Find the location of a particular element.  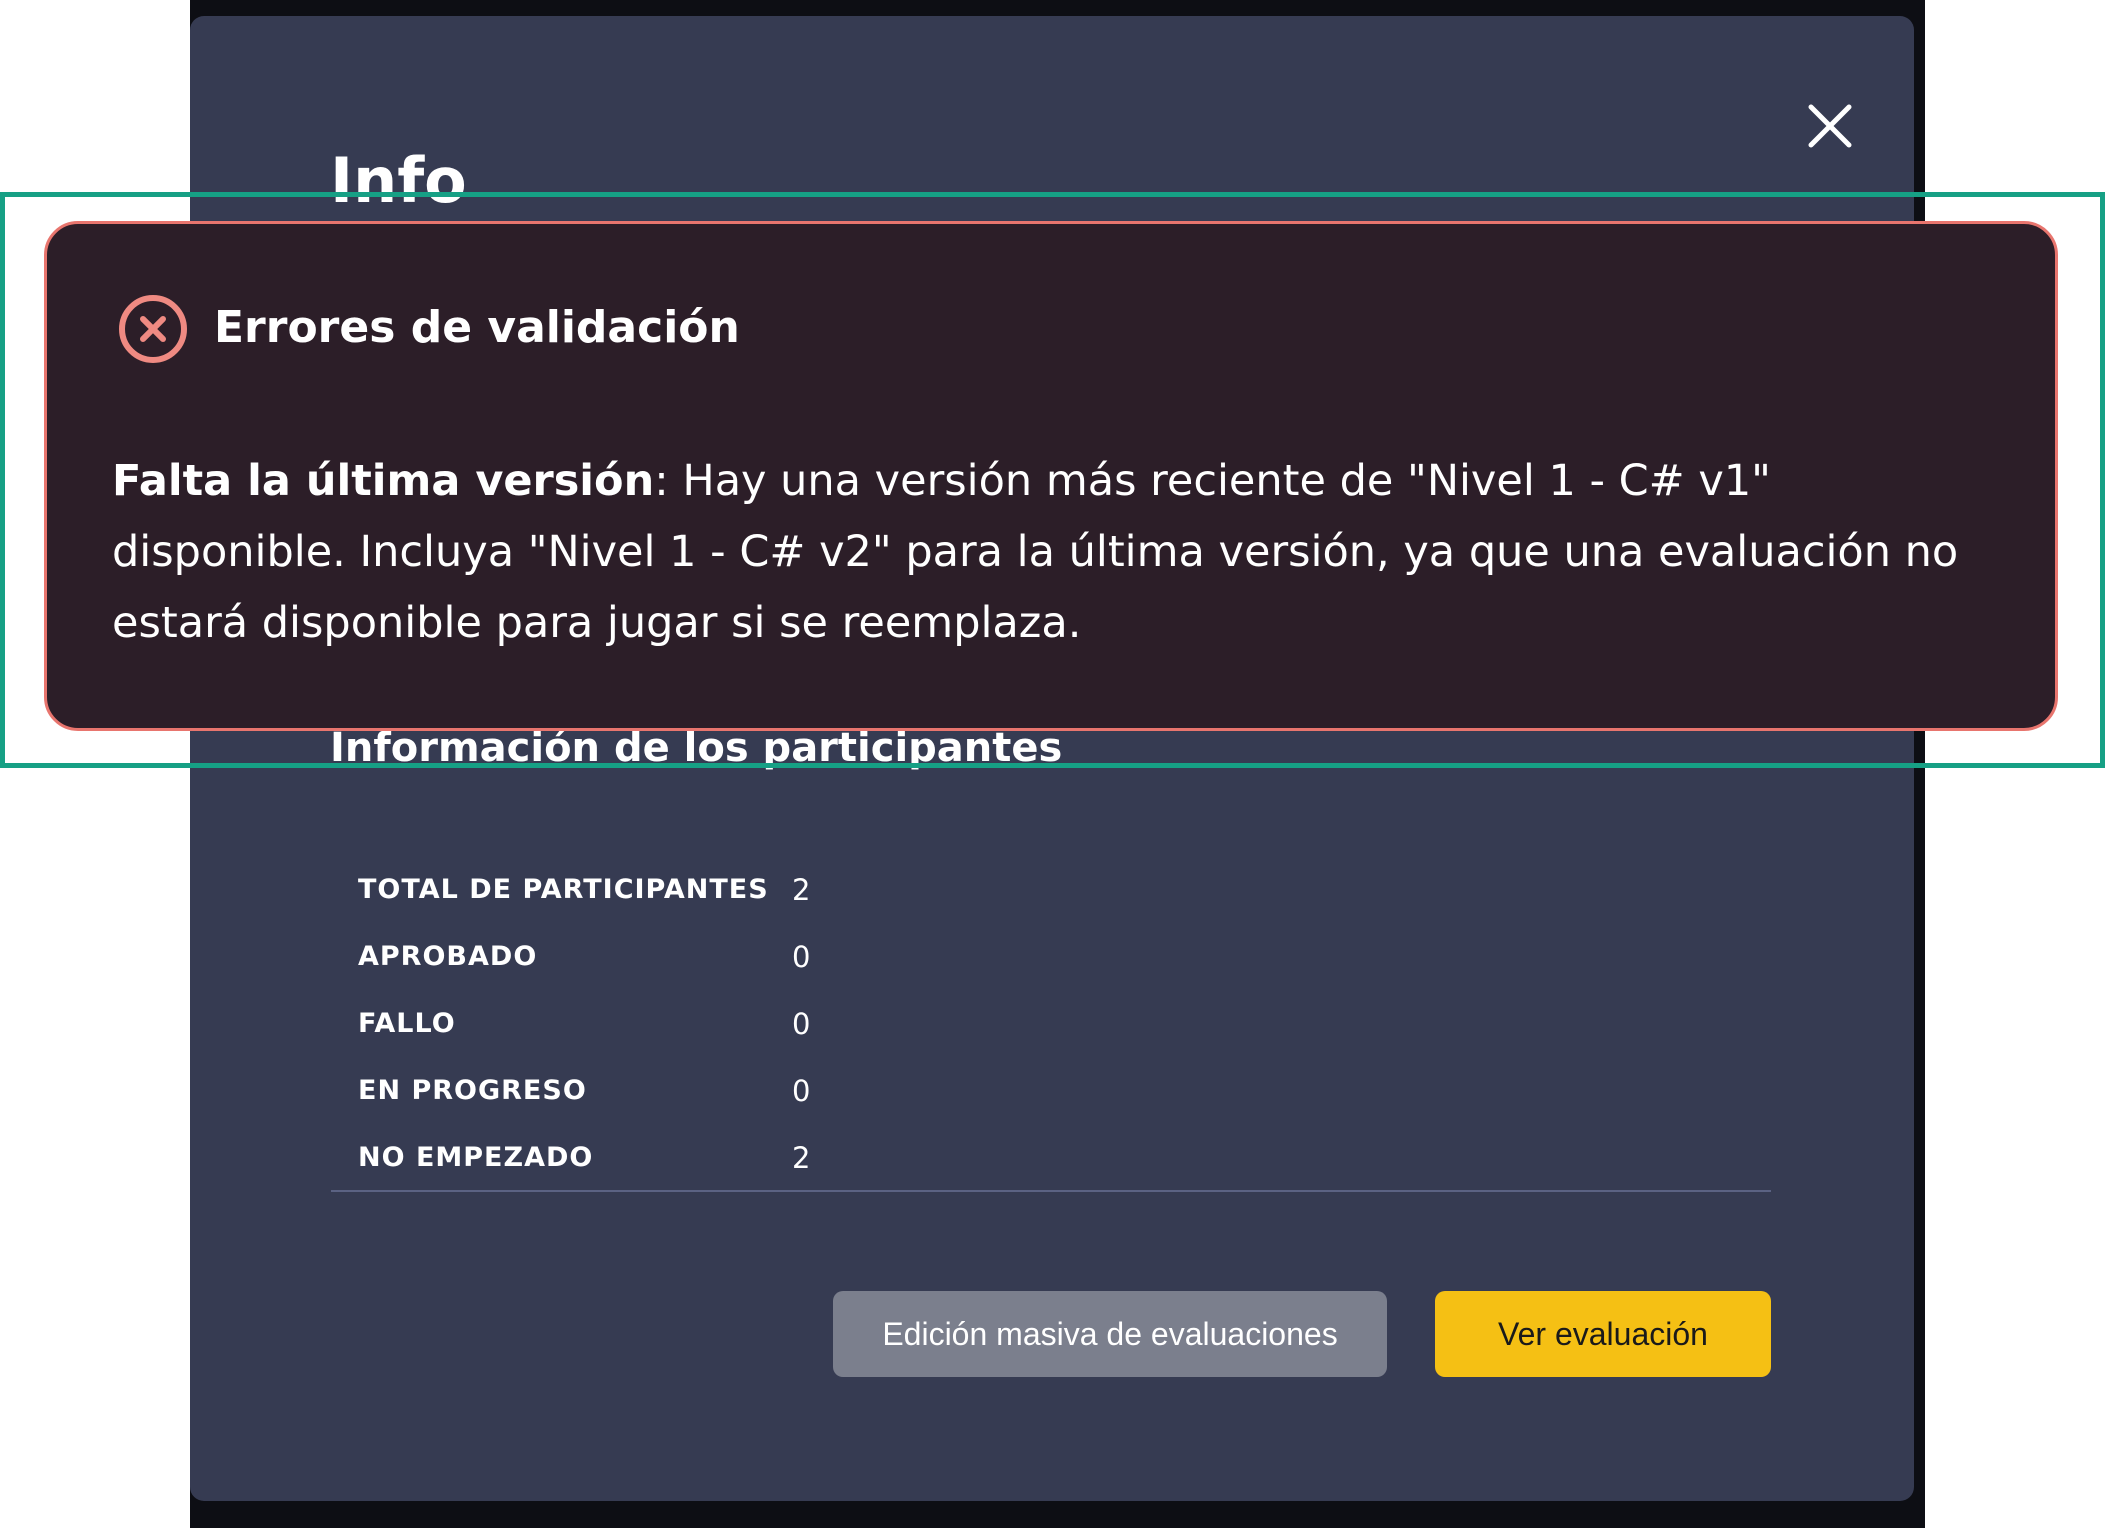

stat-row-not-started: NO EMPEZADO 2 is located at coordinates (658, 1157).